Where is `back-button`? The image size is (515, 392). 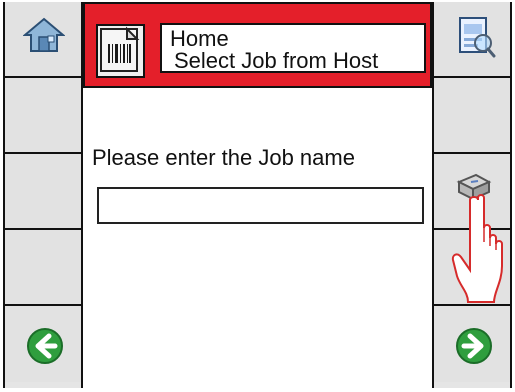
back-button is located at coordinates (43, 344).